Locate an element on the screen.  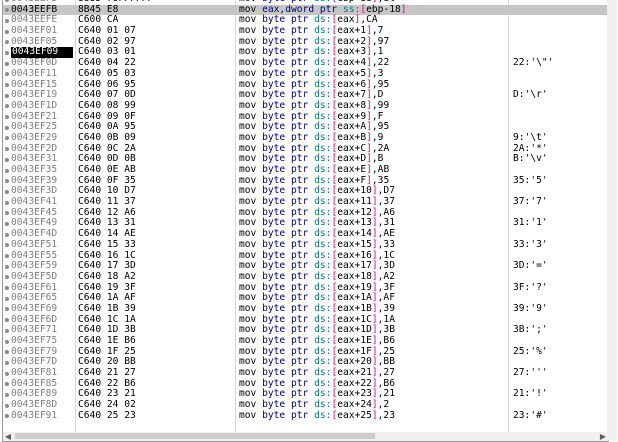
memory-operand: ebp-18 is located at coordinates (383, 9).